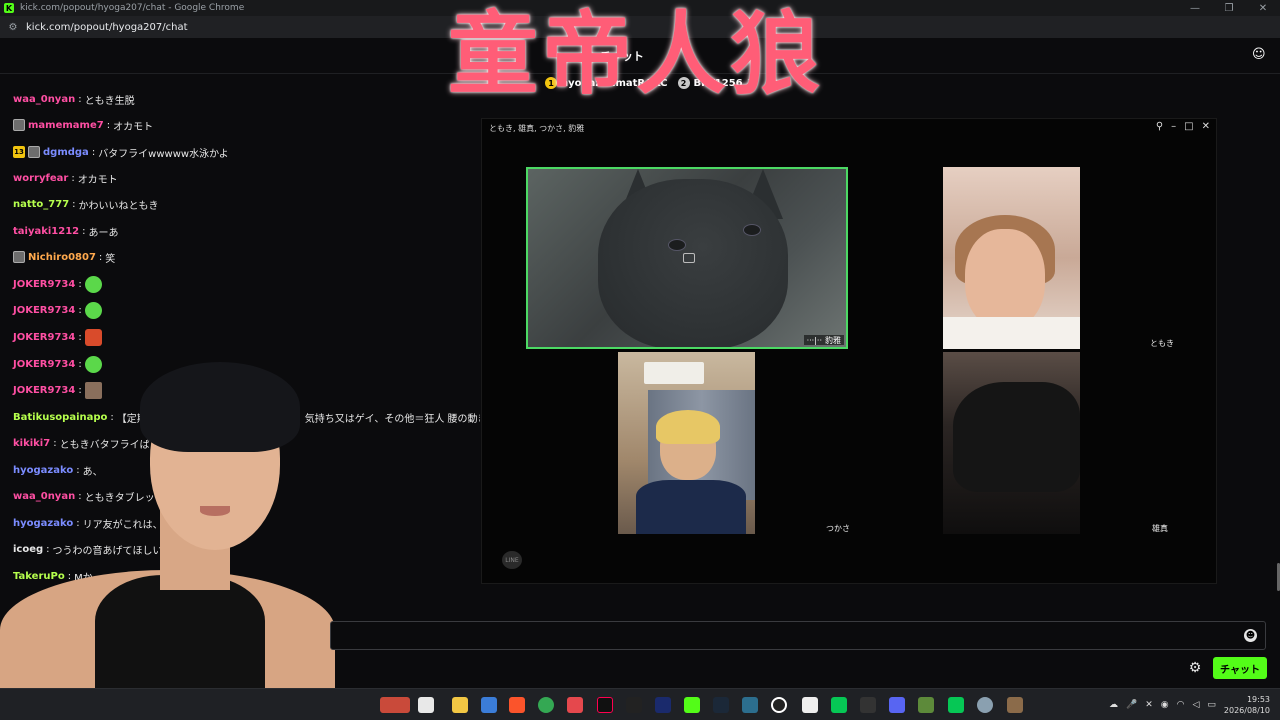  What do you see at coordinates (1246, 710) in the screenshot?
I see `clock-date: 2026/08/10` at bounding box center [1246, 710].